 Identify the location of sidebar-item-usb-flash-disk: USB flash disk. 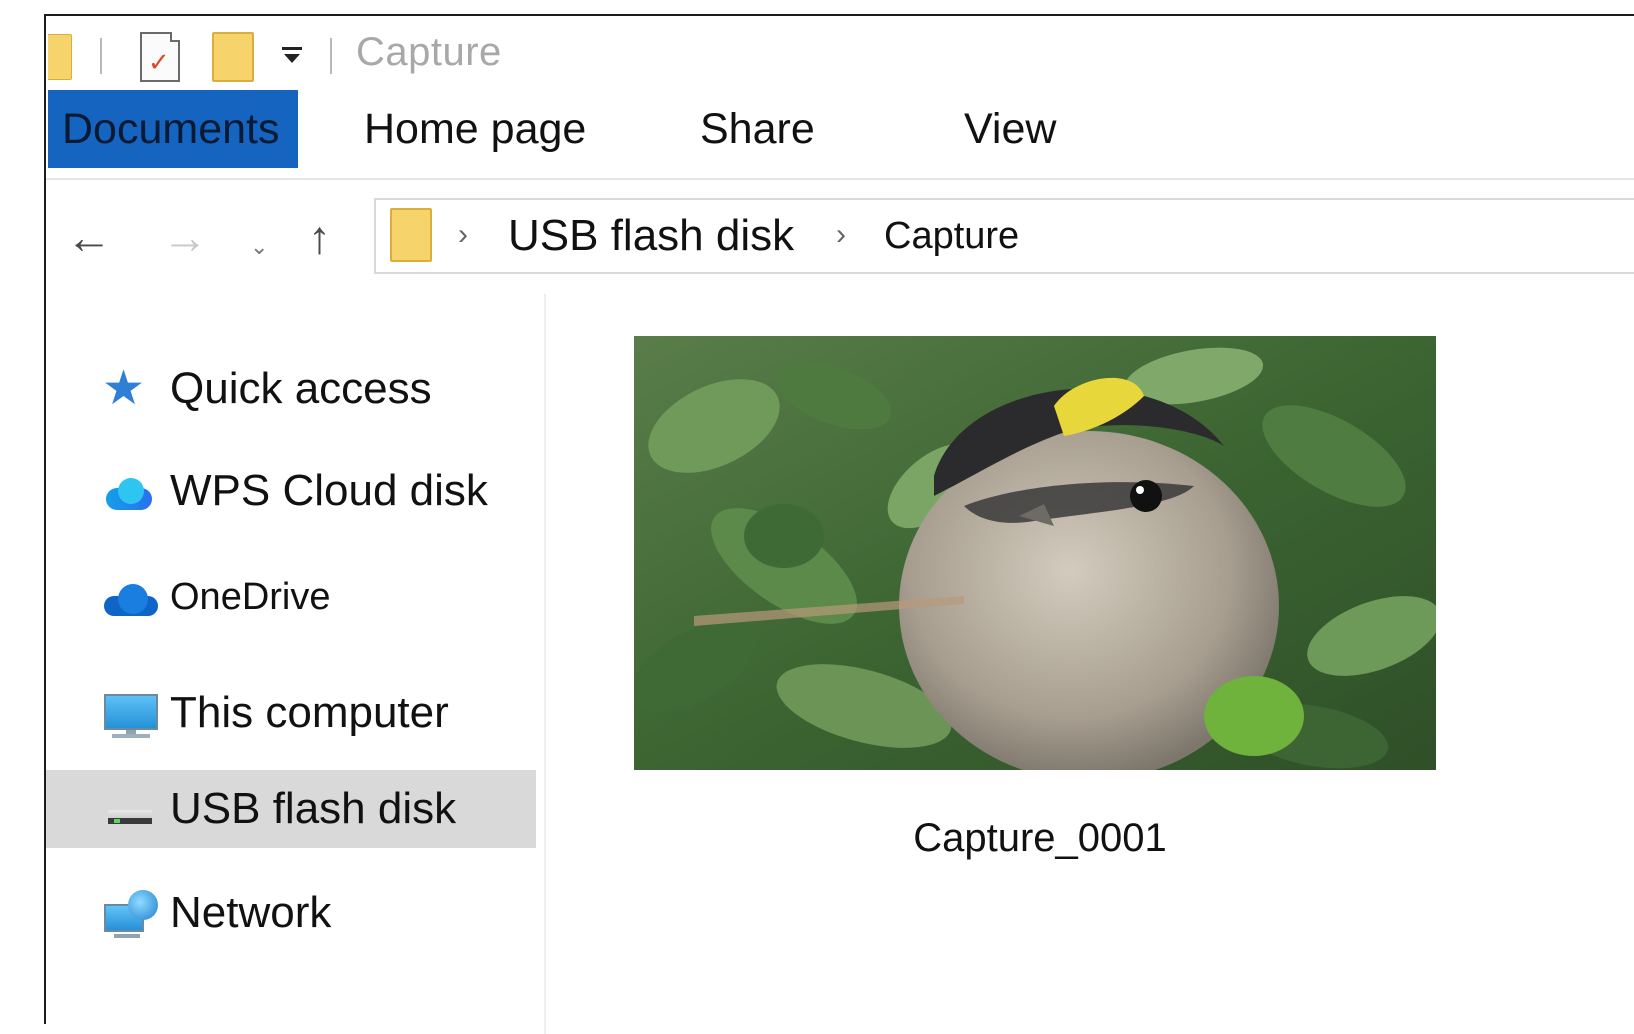
(291, 809).